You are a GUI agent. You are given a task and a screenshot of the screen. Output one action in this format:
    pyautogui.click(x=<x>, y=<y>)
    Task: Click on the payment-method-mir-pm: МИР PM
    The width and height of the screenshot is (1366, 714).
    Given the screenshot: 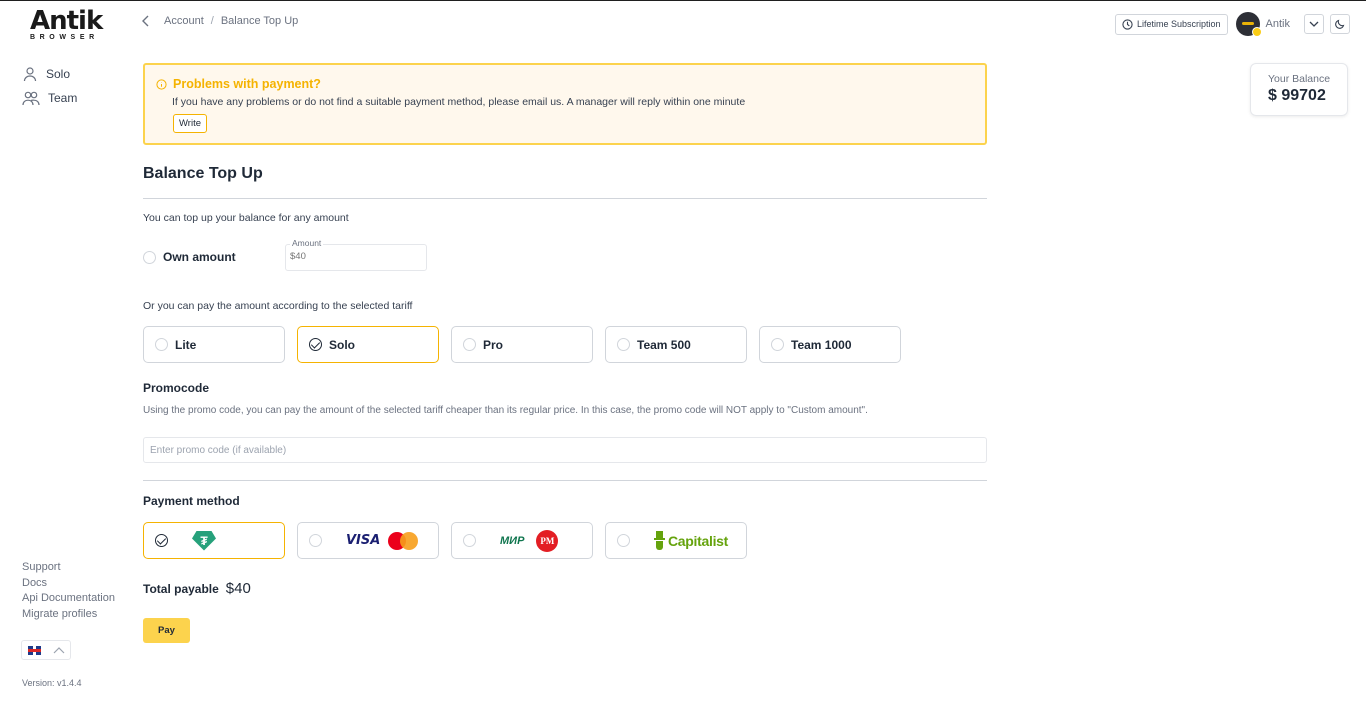 What is the action you would take?
    pyautogui.click(x=522, y=540)
    